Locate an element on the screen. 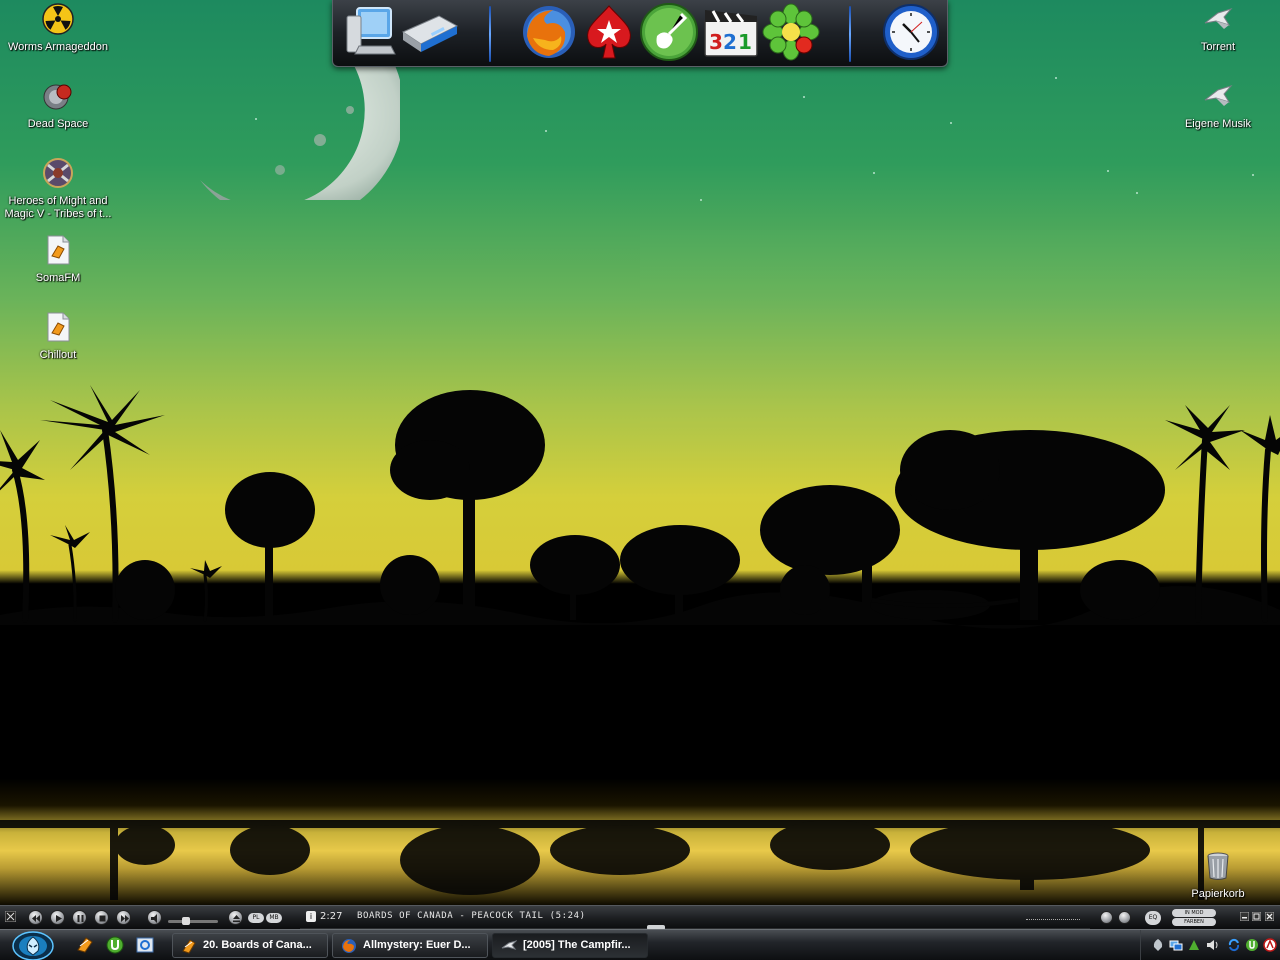  speaker-tray-icon is located at coordinates (1212, 945).